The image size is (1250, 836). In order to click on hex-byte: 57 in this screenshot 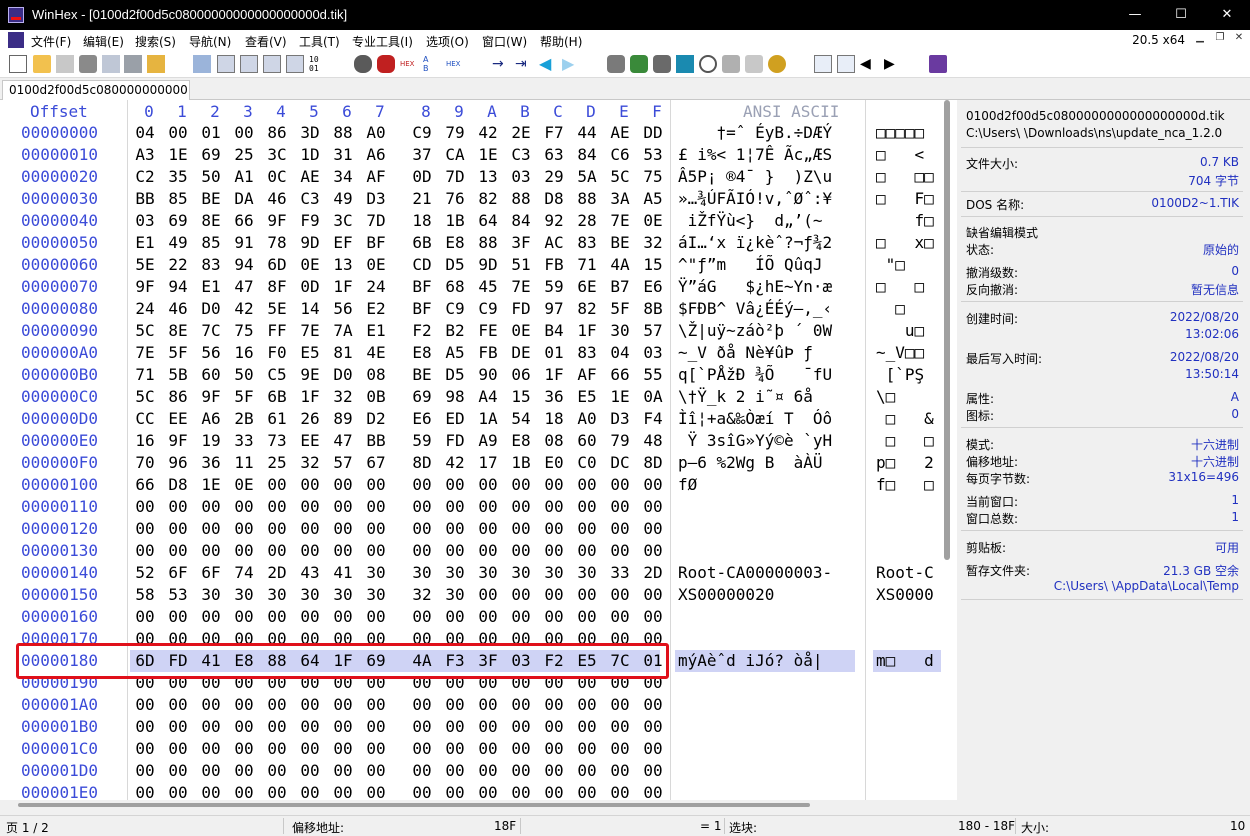, I will do `click(343, 462)`.